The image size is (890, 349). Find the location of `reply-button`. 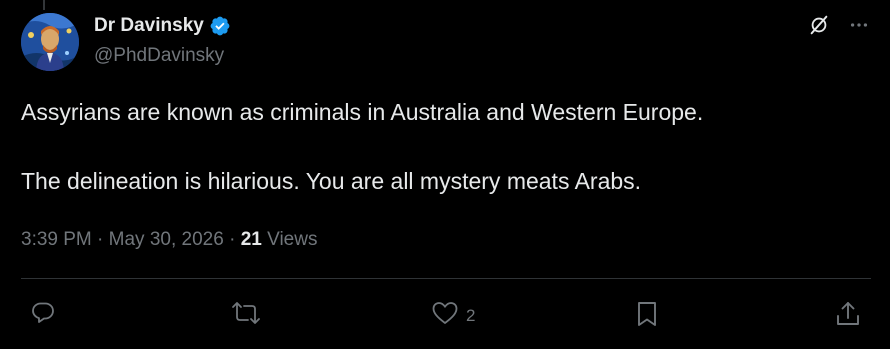

reply-button is located at coordinates (46, 314).